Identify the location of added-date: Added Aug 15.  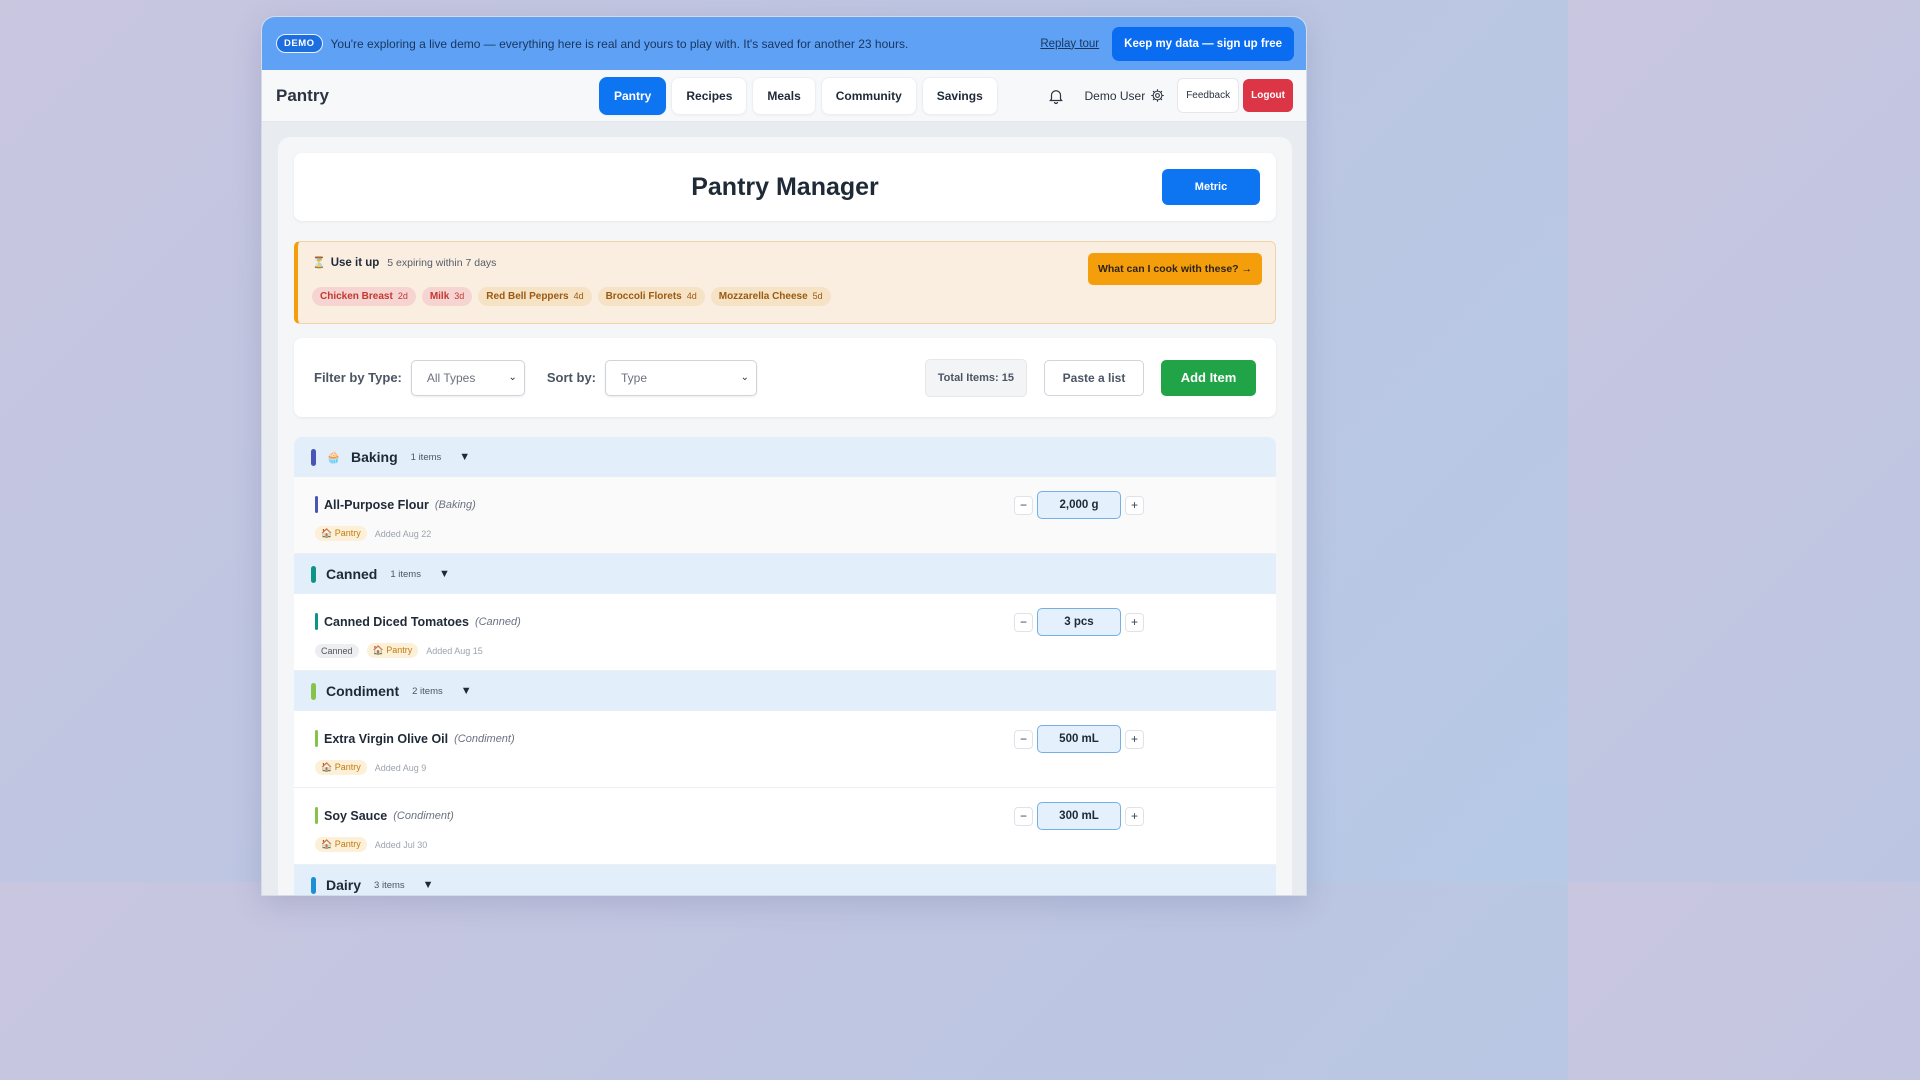
(454, 650).